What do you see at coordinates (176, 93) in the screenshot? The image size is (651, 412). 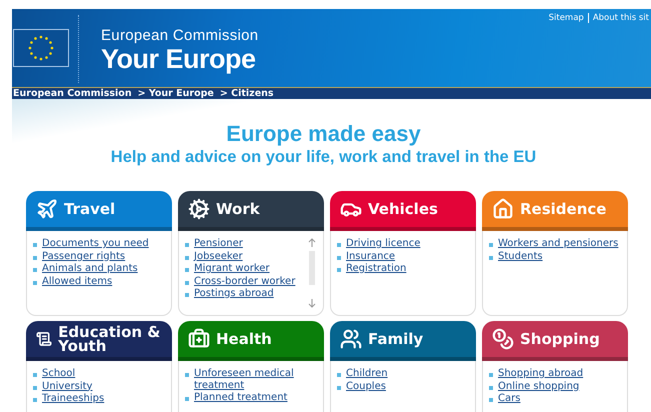 I see `breadcrumb-link: > Your Europe` at bounding box center [176, 93].